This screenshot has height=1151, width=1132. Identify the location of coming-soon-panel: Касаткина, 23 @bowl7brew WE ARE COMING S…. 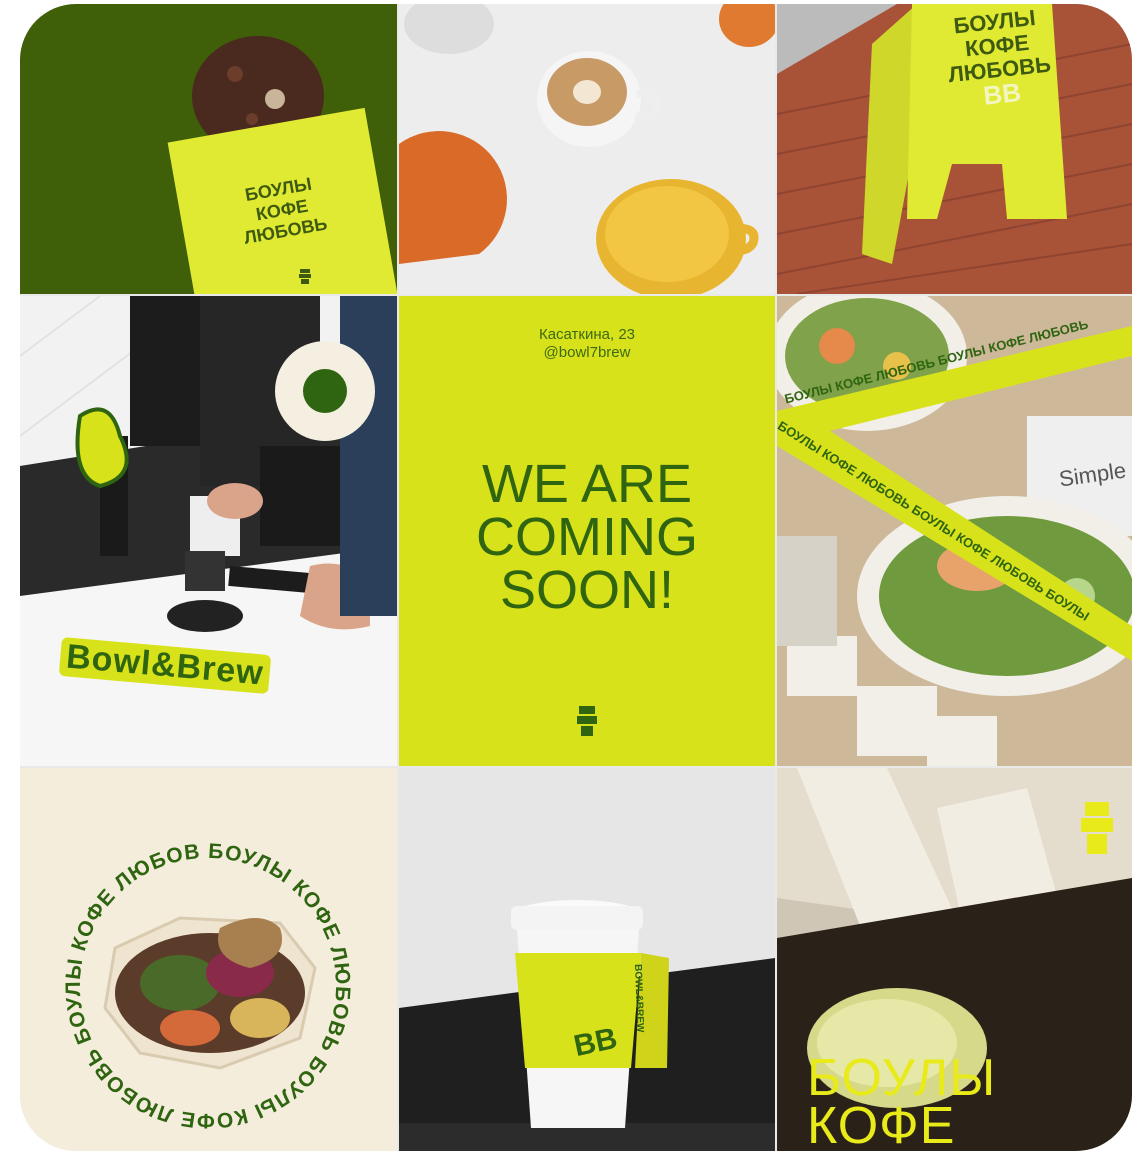
(587, 531).